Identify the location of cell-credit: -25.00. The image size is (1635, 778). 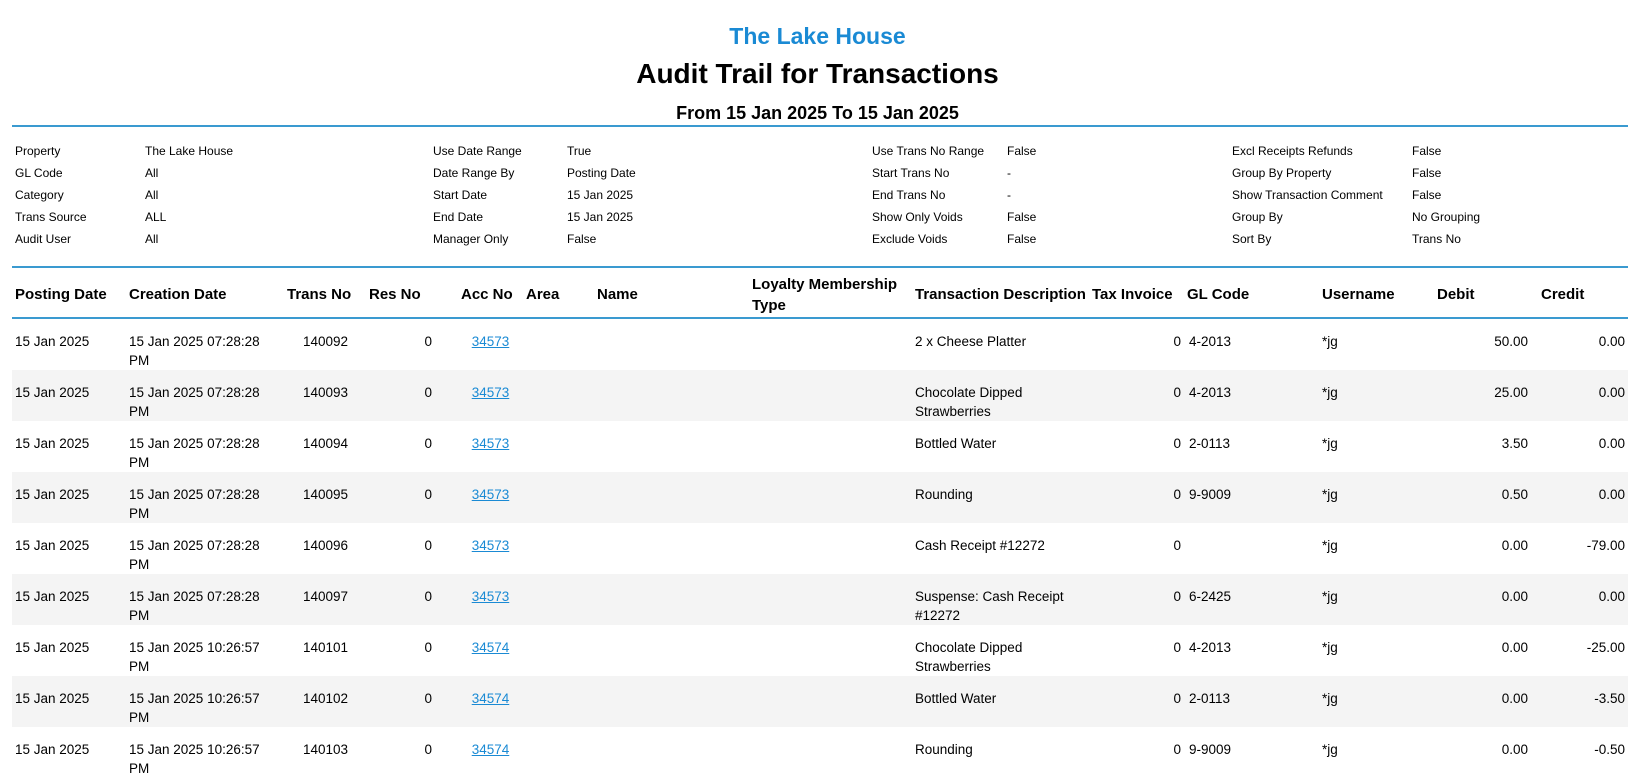
(1605, 647).